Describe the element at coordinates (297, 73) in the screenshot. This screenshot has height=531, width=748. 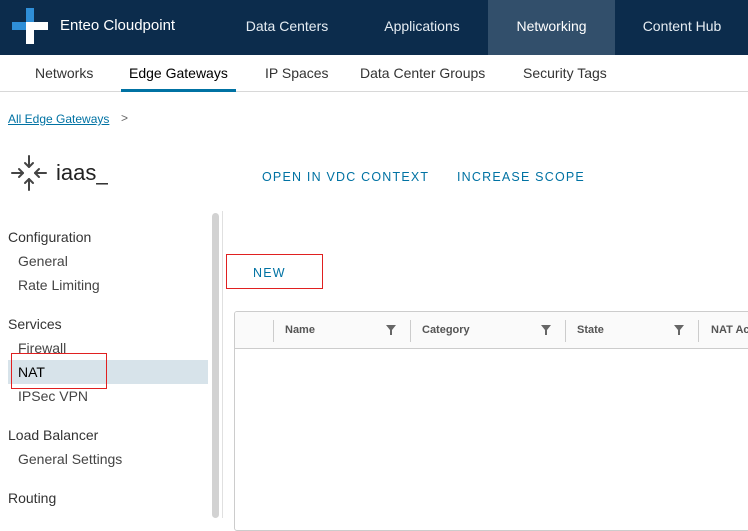
I see `tab-ip-spaces: IP Spaces` at that location.